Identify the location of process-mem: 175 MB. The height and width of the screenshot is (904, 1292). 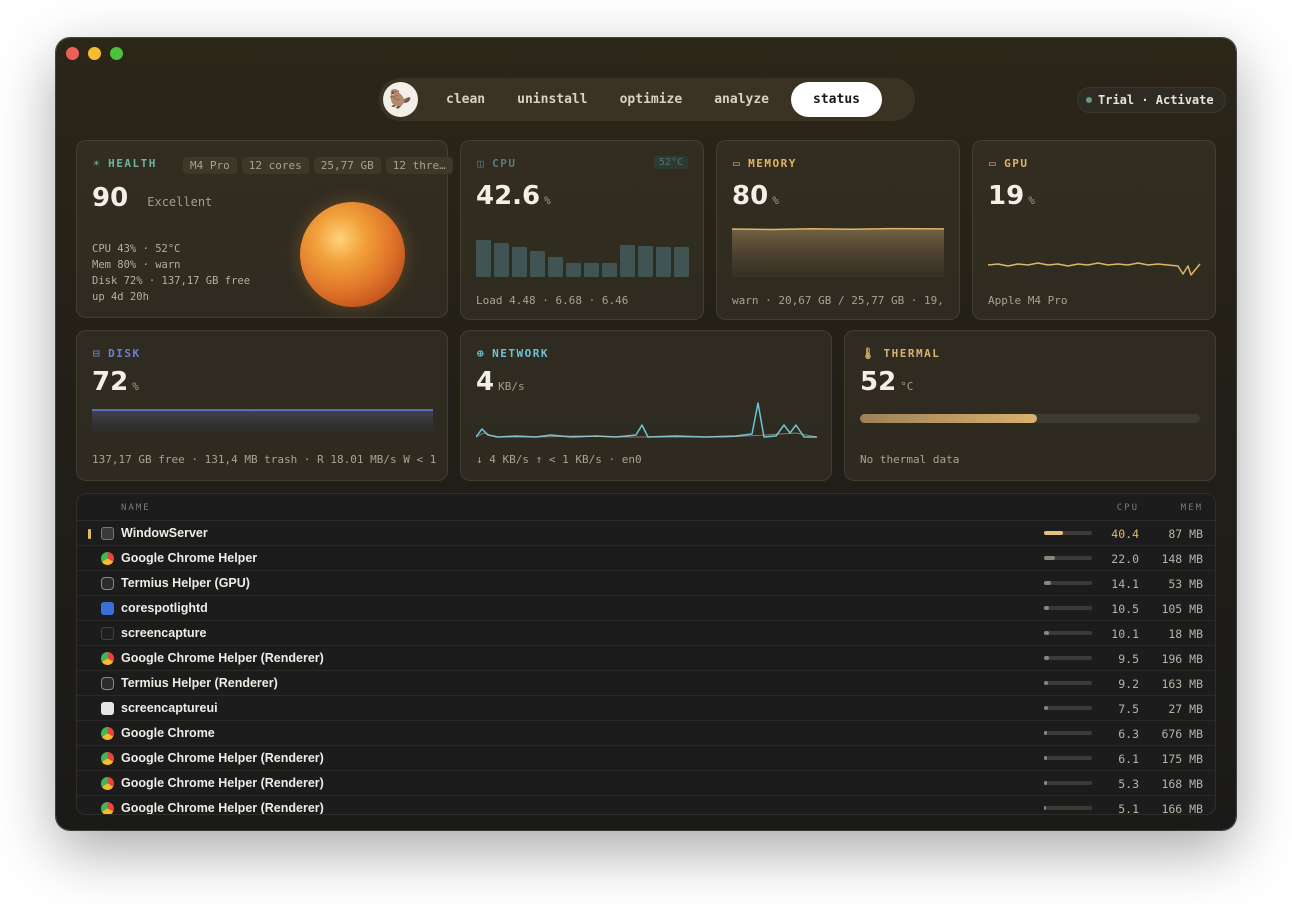
(1182, 759).